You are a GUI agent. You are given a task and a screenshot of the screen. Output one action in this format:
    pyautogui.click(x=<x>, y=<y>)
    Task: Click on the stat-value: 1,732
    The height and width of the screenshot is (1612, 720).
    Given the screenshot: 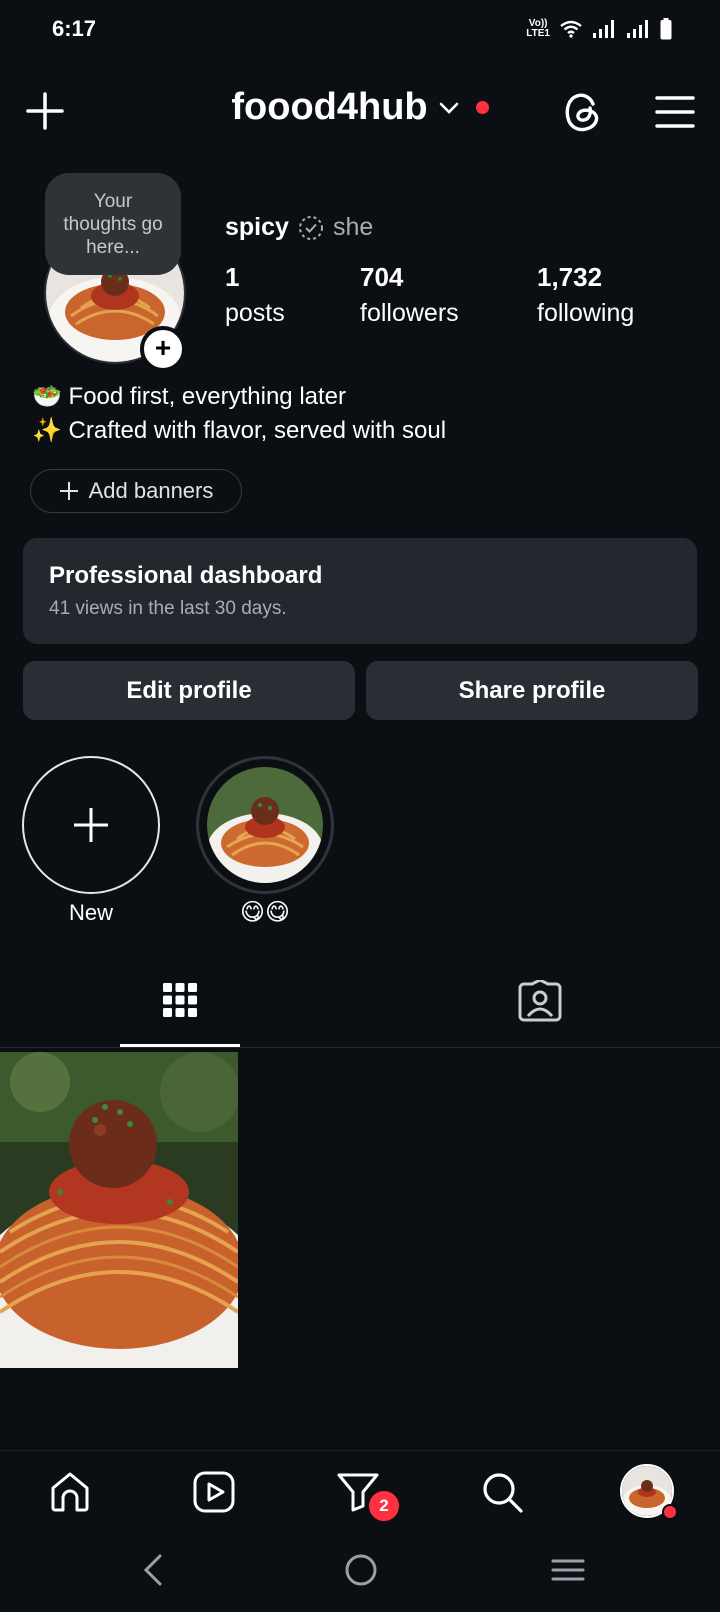 What is the action you would take?
    pyautogui.click(x=570, y=277)
    